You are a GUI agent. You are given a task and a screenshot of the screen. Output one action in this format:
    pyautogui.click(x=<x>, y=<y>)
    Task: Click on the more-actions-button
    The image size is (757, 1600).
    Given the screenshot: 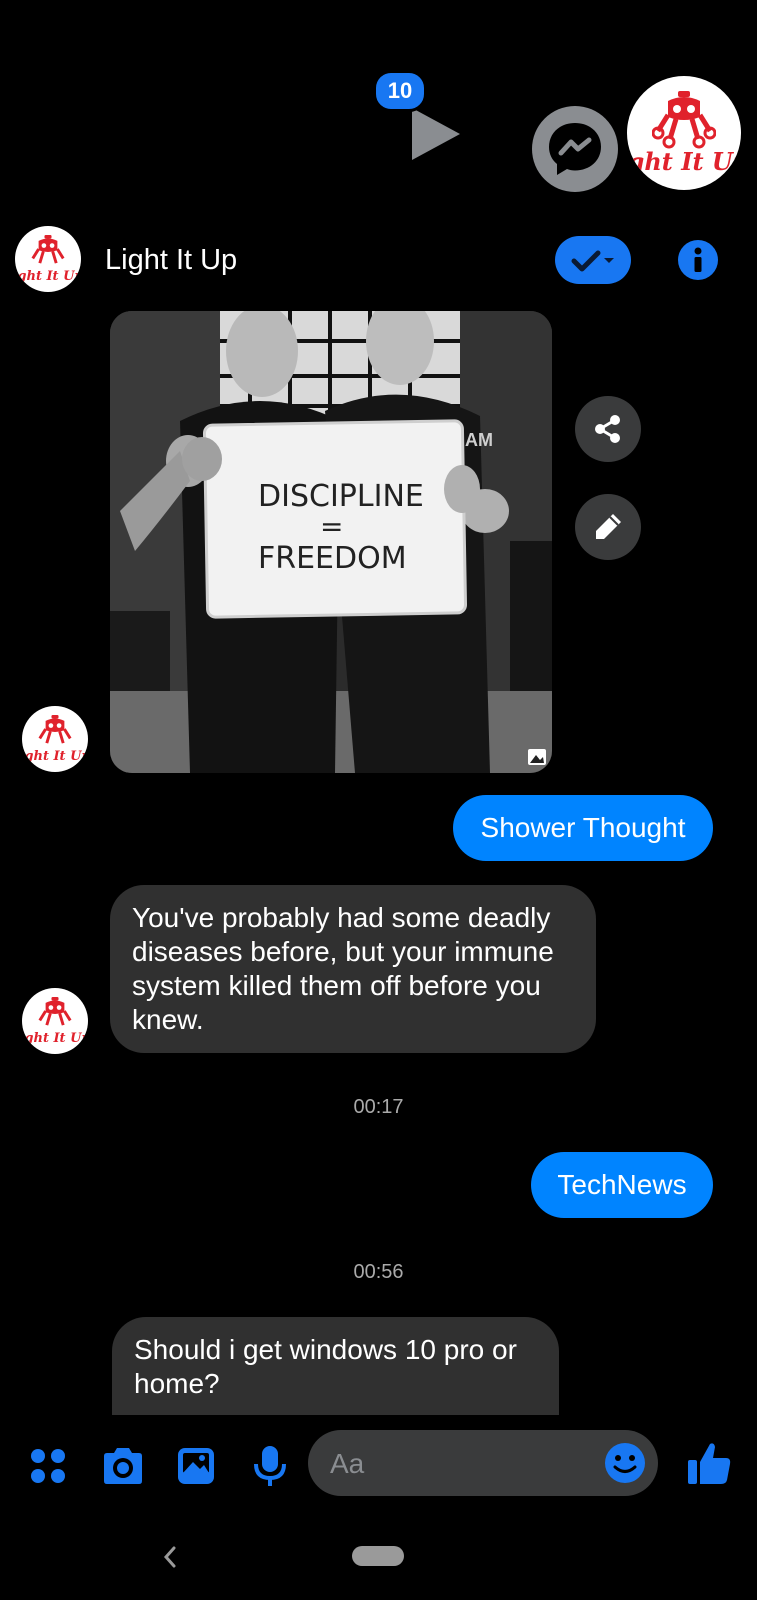 What is the action you would take?
    pyautogui.click(x=48, y=1466)
    